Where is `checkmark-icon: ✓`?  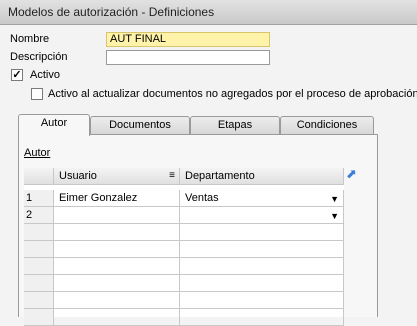 checkmark-icon: ✓ is located at coordinates (17, 75).